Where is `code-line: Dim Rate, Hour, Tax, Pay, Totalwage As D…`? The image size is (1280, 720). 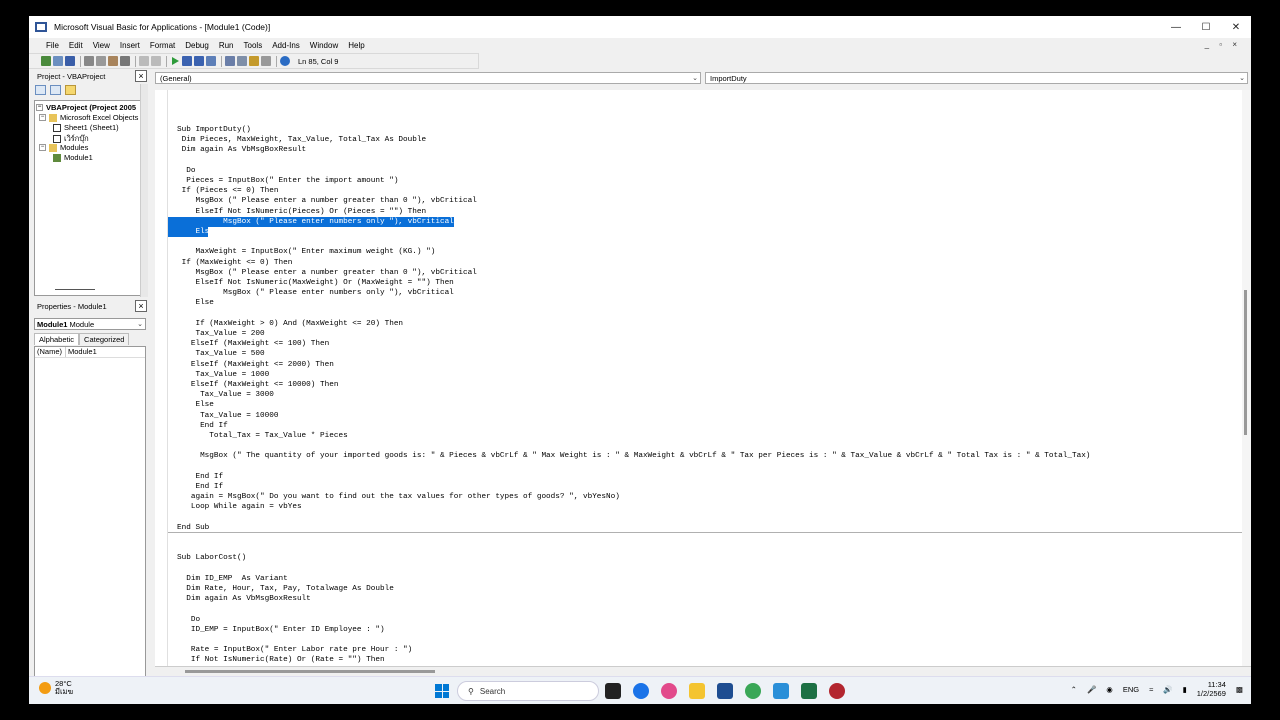
code-line: Dim Rate, Hour, Tax, Pay, Totalwage As D… is located at coordinates (285, 589).